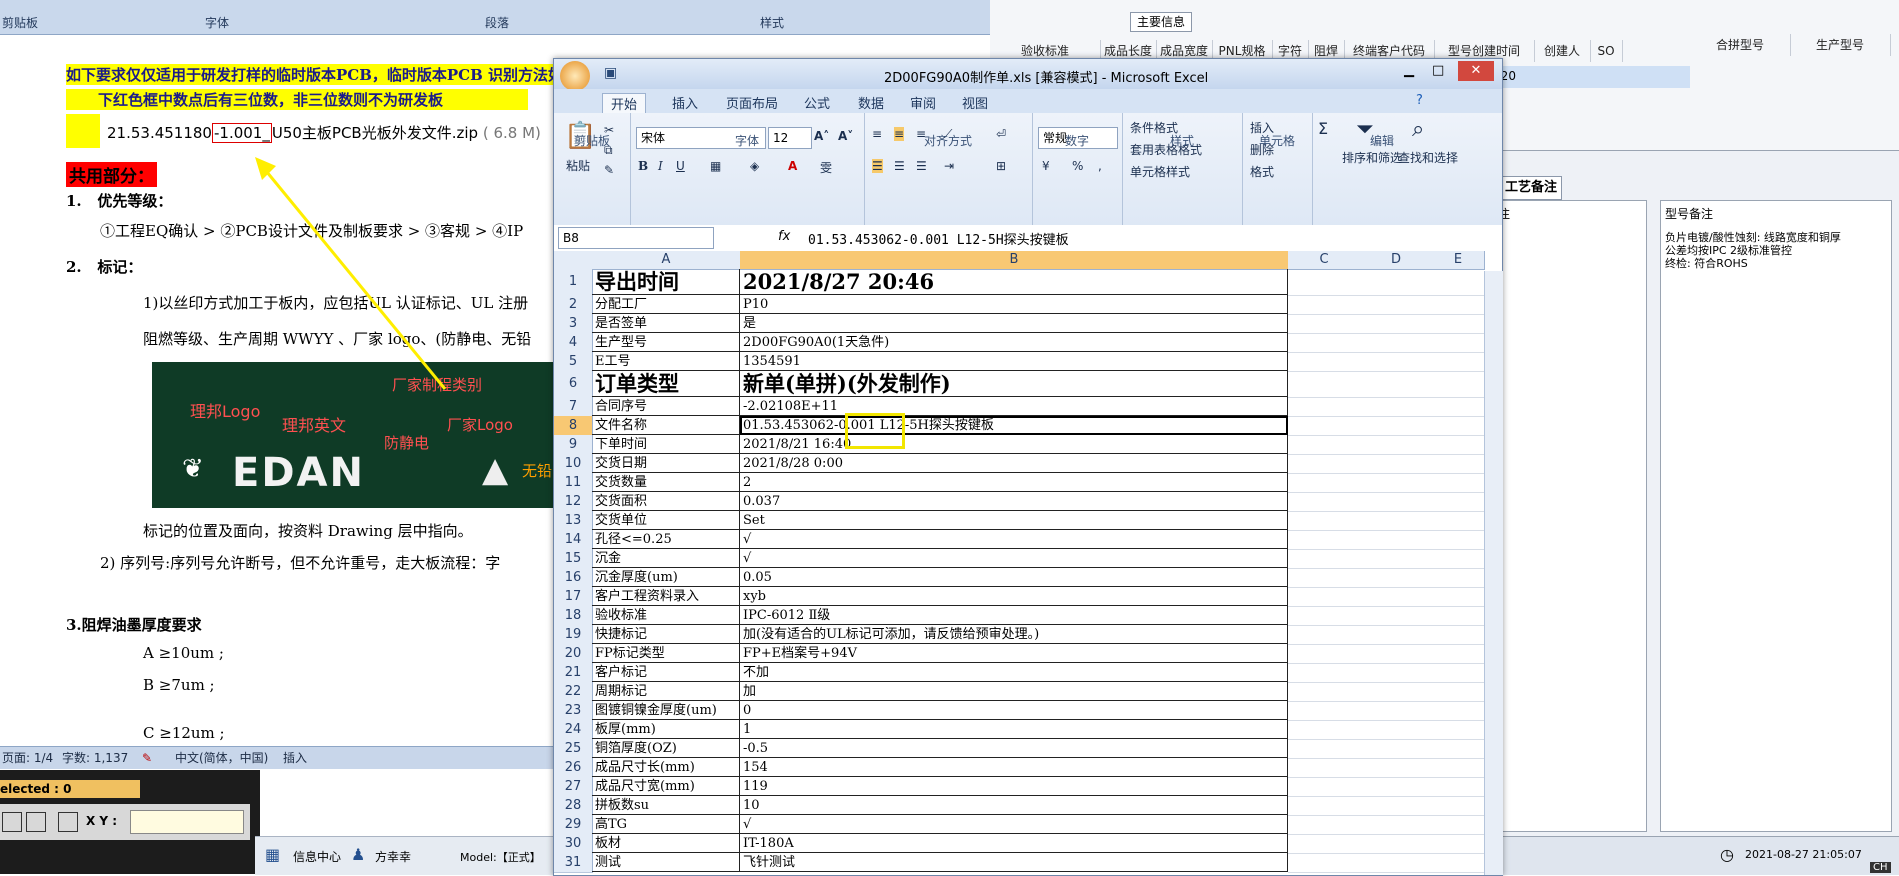 The image size is (1899, 876). I want to click on sheet-row: 29 高TG √, so click(1028, 825).